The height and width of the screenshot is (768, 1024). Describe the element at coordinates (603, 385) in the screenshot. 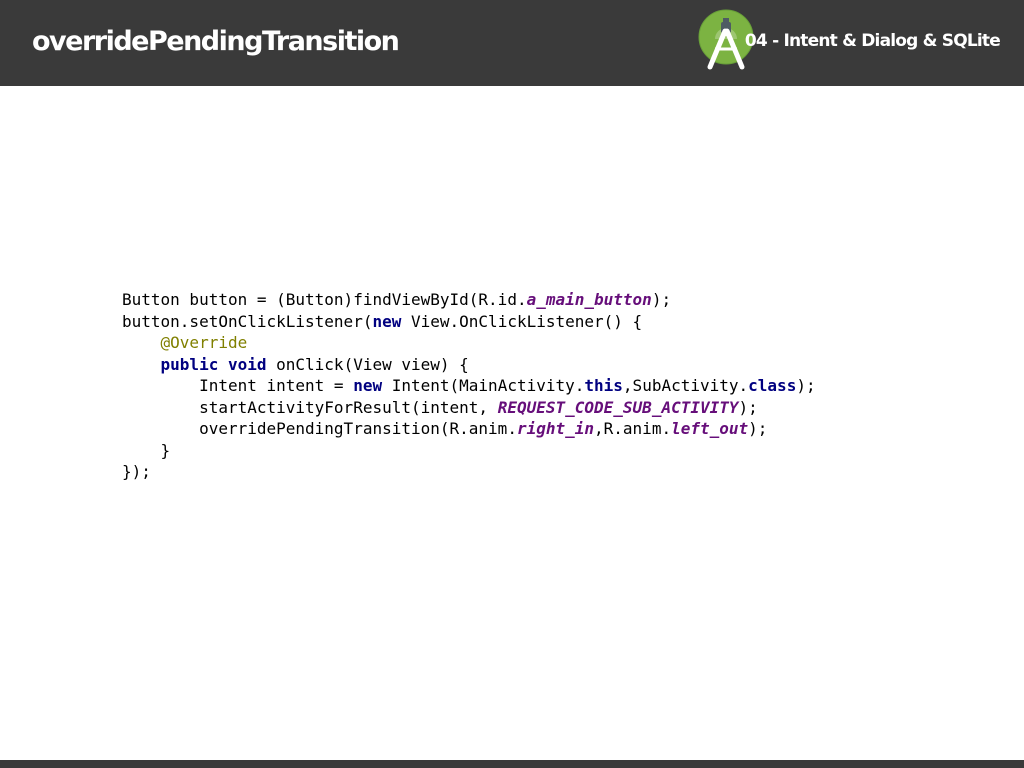

I see `code-keyword: this` at that location.